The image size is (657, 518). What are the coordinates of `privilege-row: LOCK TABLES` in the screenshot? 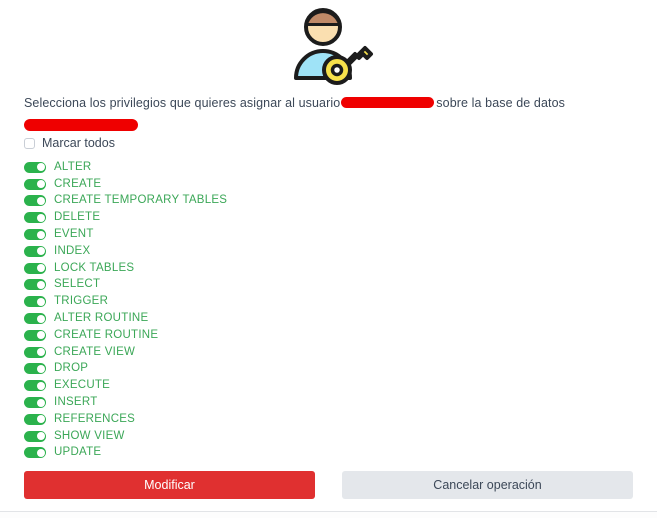 It's located at (224, 268).